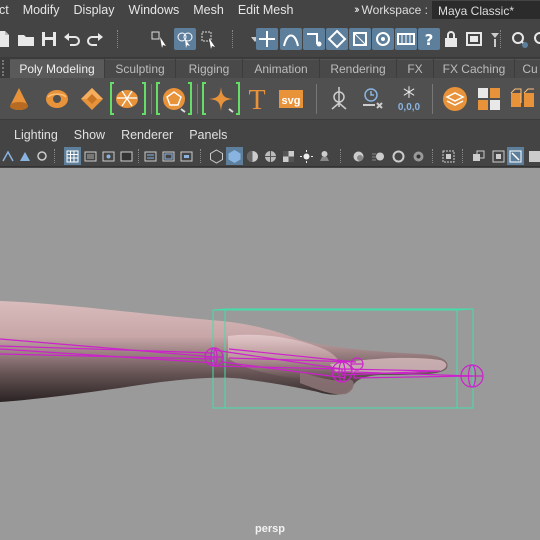  Describe the element at coordinates (19, 99) in the screenshot. I see `cone-icon` at that location.